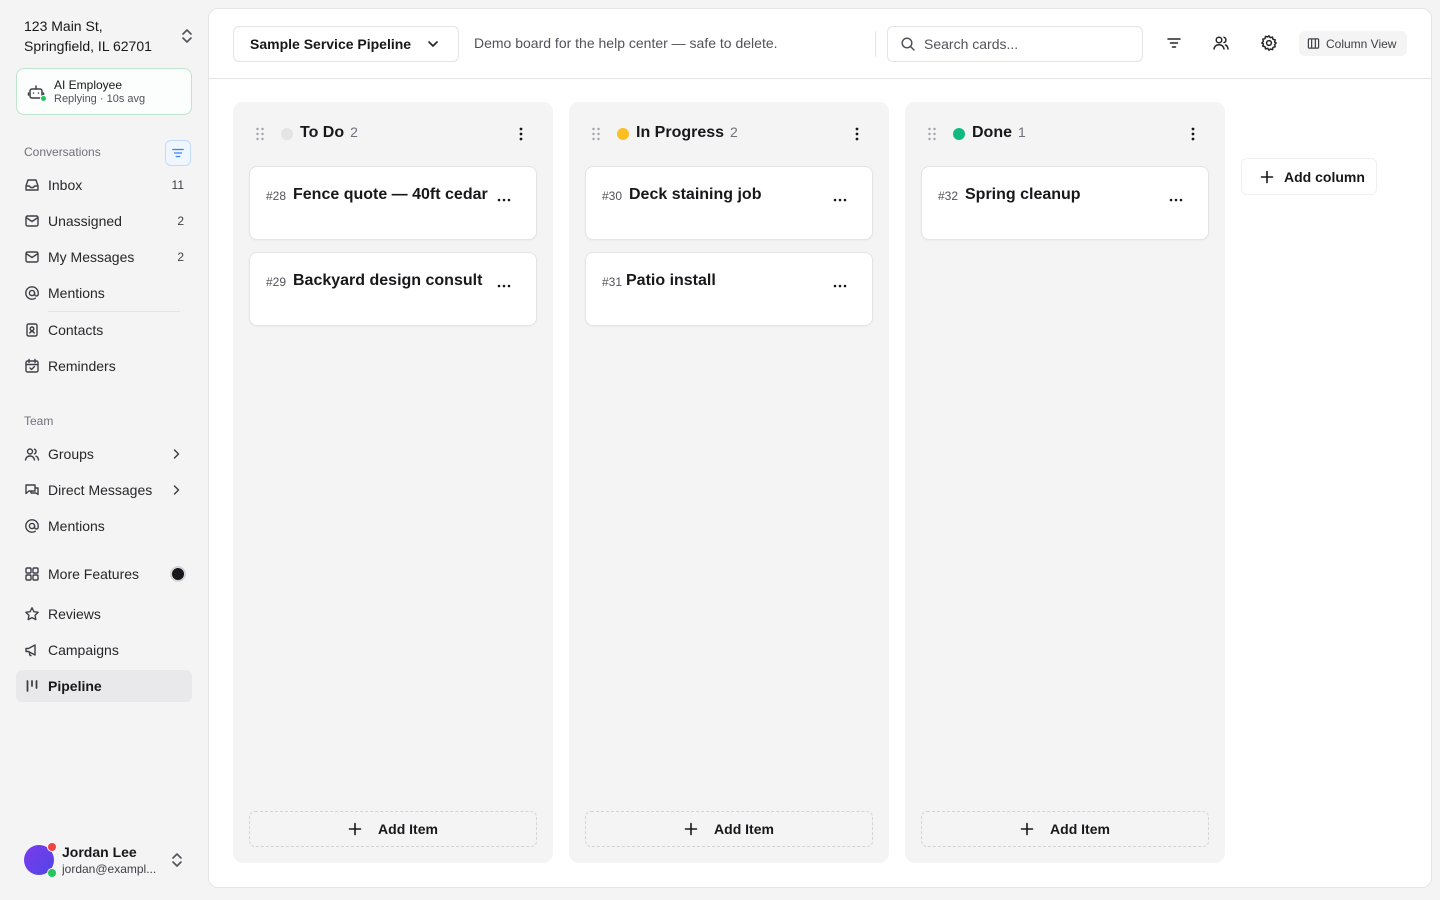 The width and height of the screenshot is (1440, 900). I want to click on sidebar-item-contacts: Contacts, so click(104, 330).